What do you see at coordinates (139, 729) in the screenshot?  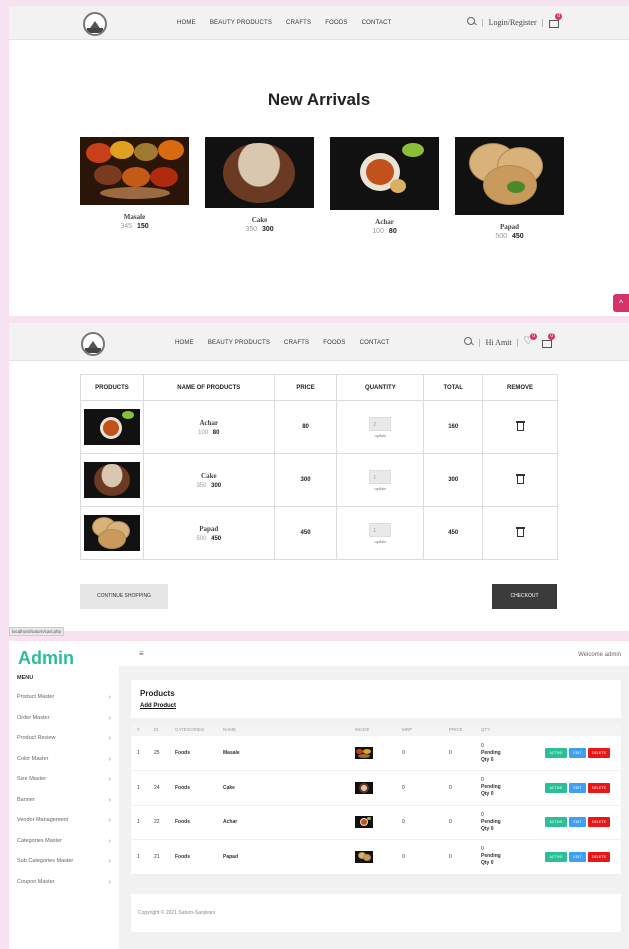 I see `col-index: #` at bounding box center [139, 729].